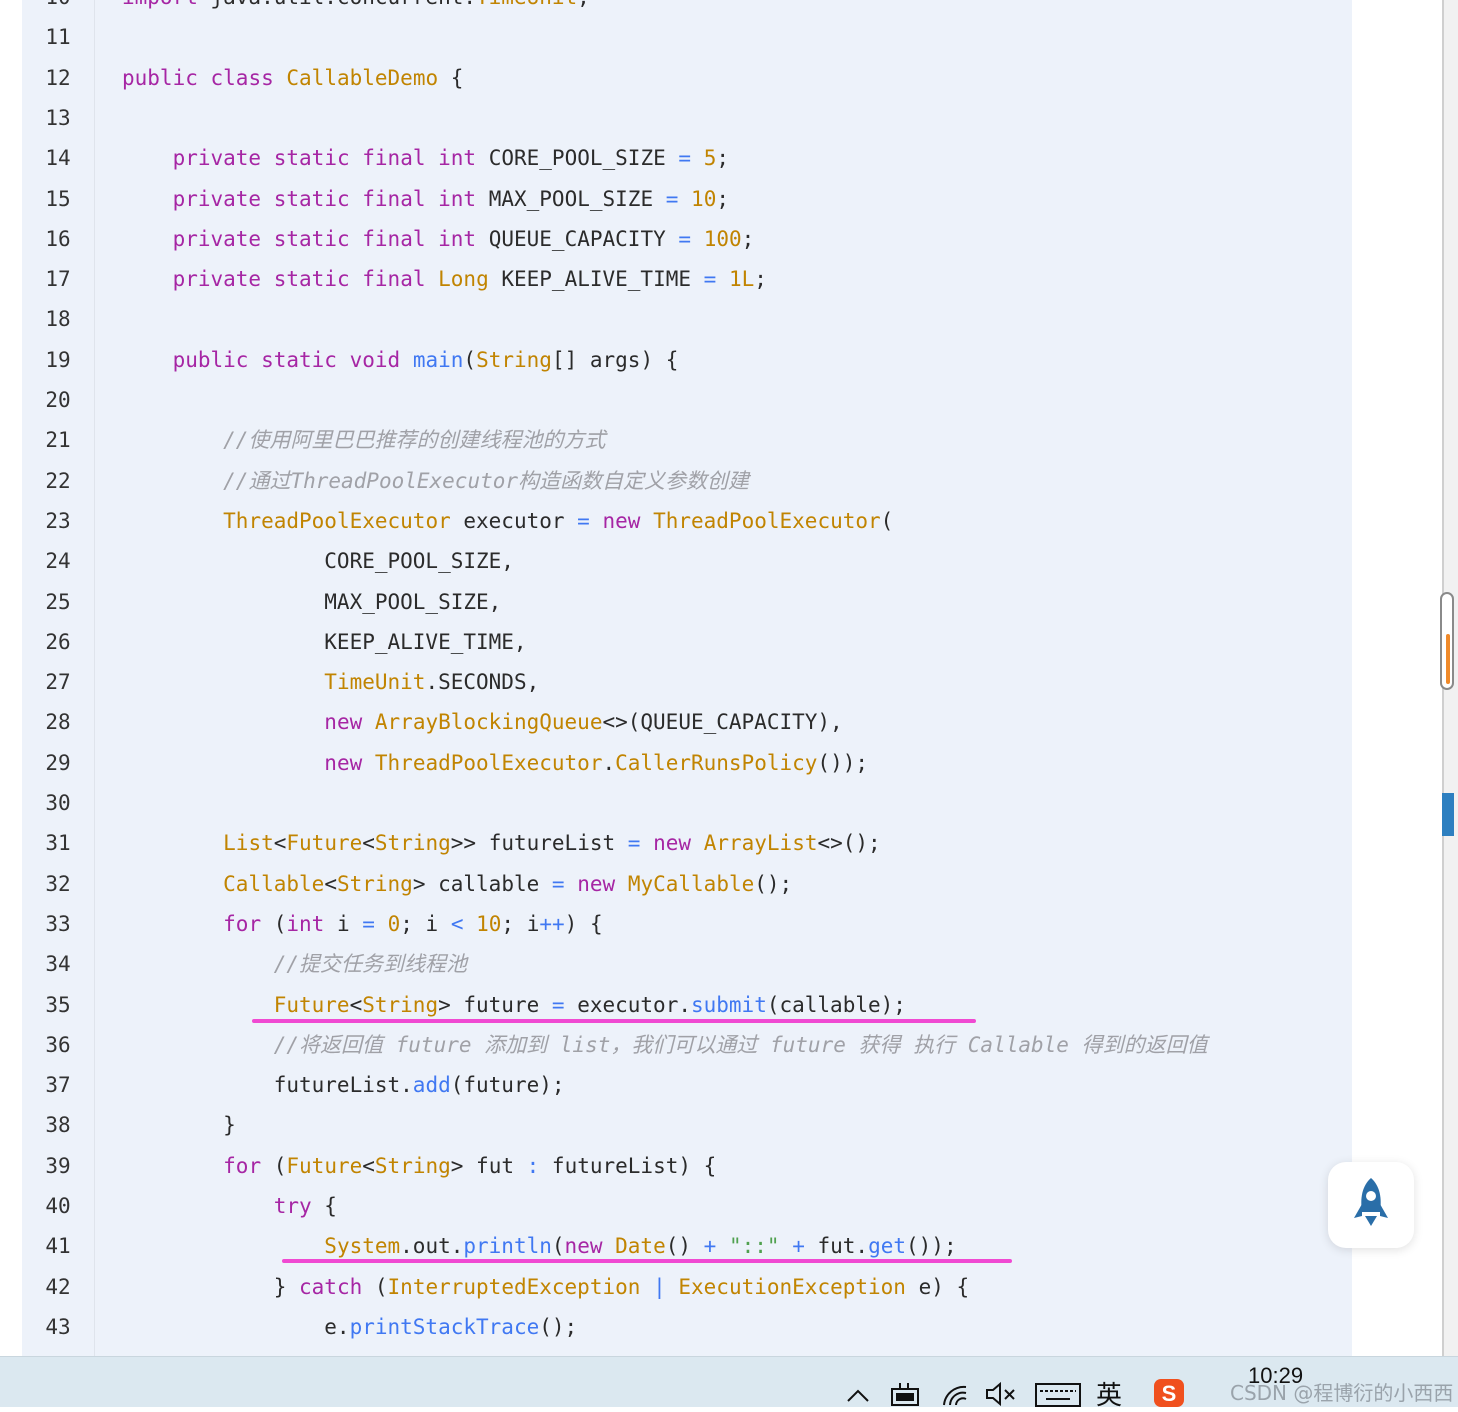 Image resolution: width=1458 pixels, height=1412 pixels. I want to click on code-token: (callable);, so click(836, 1004).